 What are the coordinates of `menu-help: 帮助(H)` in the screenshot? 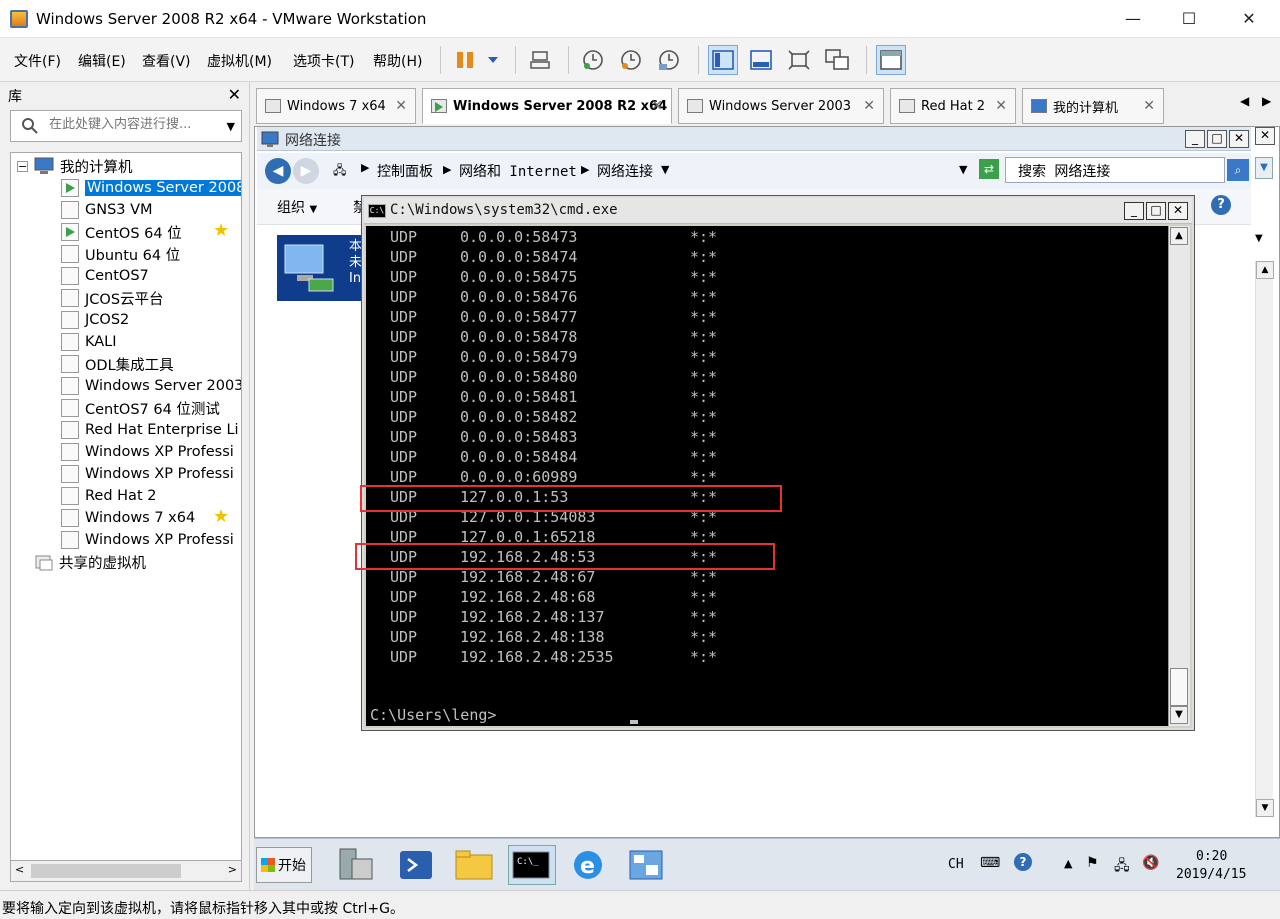 It's located at (397, 61).